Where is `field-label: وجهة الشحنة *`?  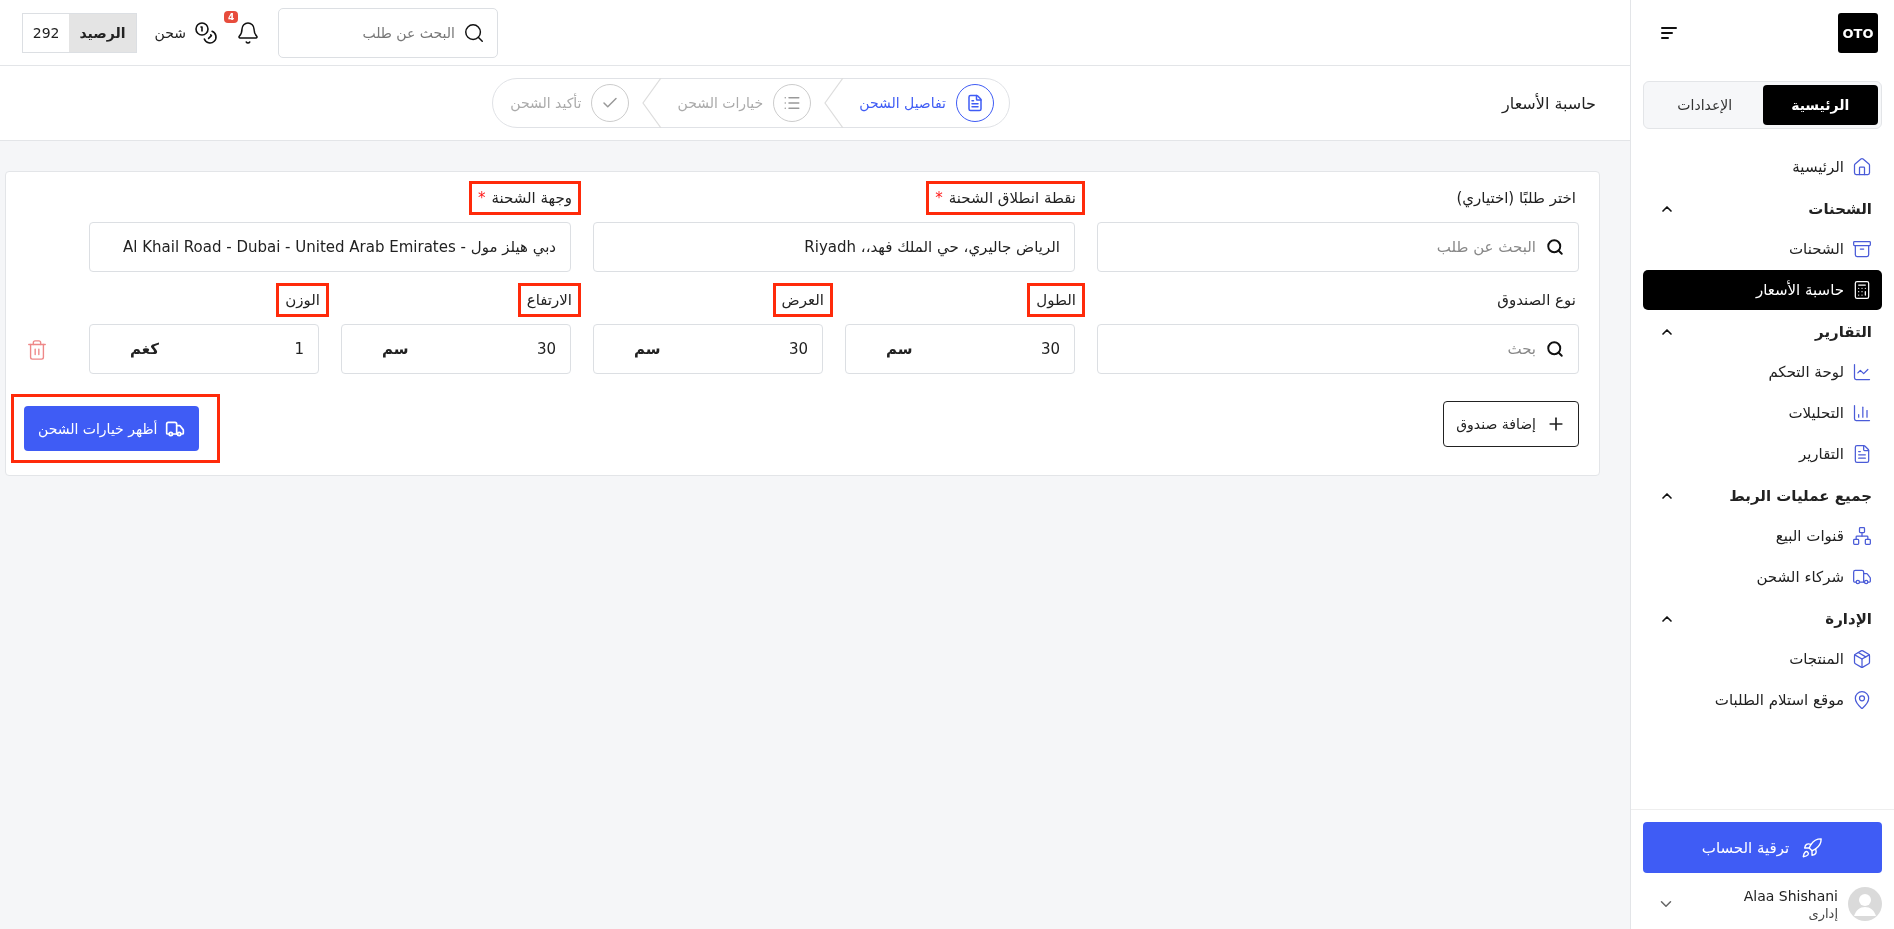 field-label: وجهة الشحنة * is located at coordinates (524, 198).